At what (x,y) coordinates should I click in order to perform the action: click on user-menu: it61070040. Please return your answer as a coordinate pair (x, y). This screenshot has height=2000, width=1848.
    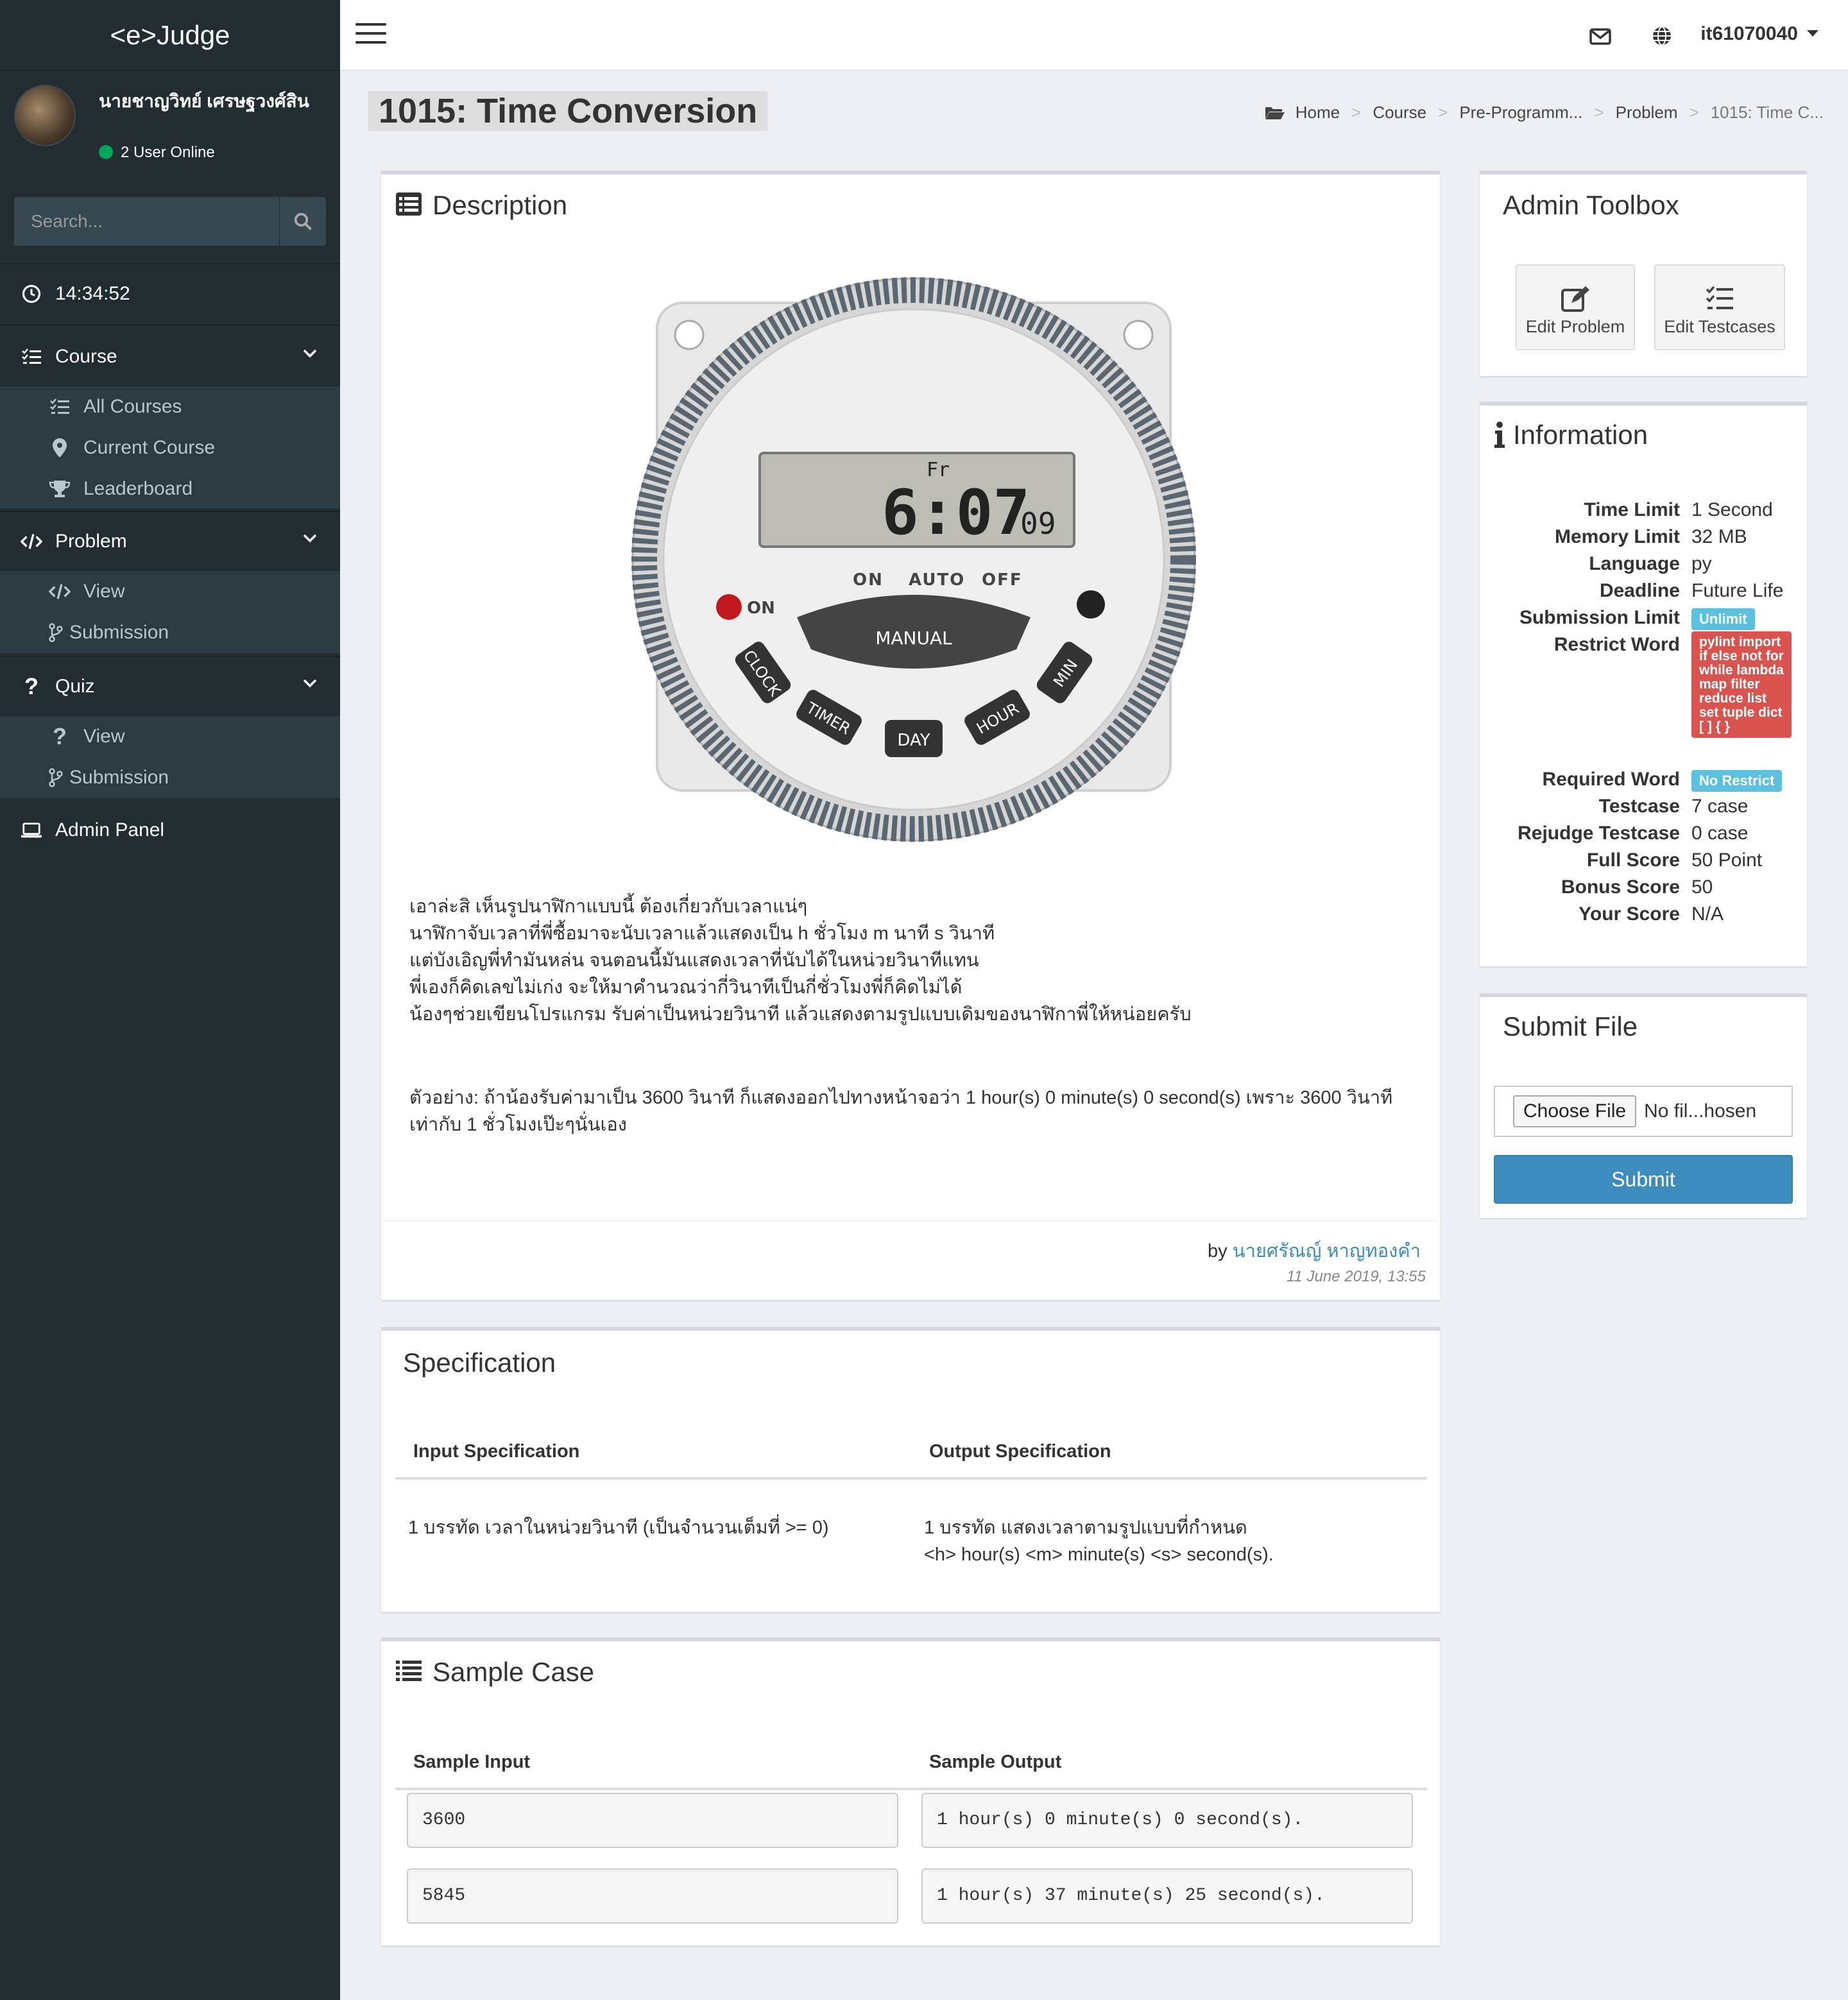
    Looking at the image, I should click on (1759, 34).